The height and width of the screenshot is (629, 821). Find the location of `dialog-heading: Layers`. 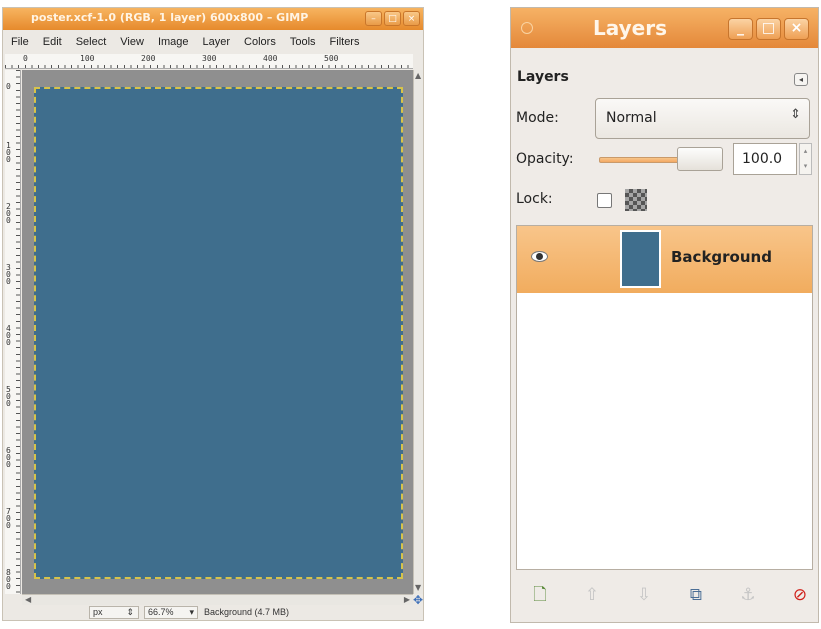

dialog-heading: Layers is located at coordinates (543, 77).